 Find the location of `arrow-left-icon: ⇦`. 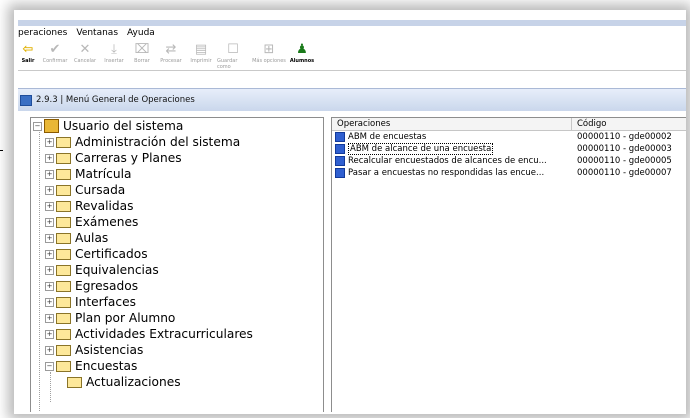

arrow-left-icon: ⇦ is located at coordinates (28, 49).